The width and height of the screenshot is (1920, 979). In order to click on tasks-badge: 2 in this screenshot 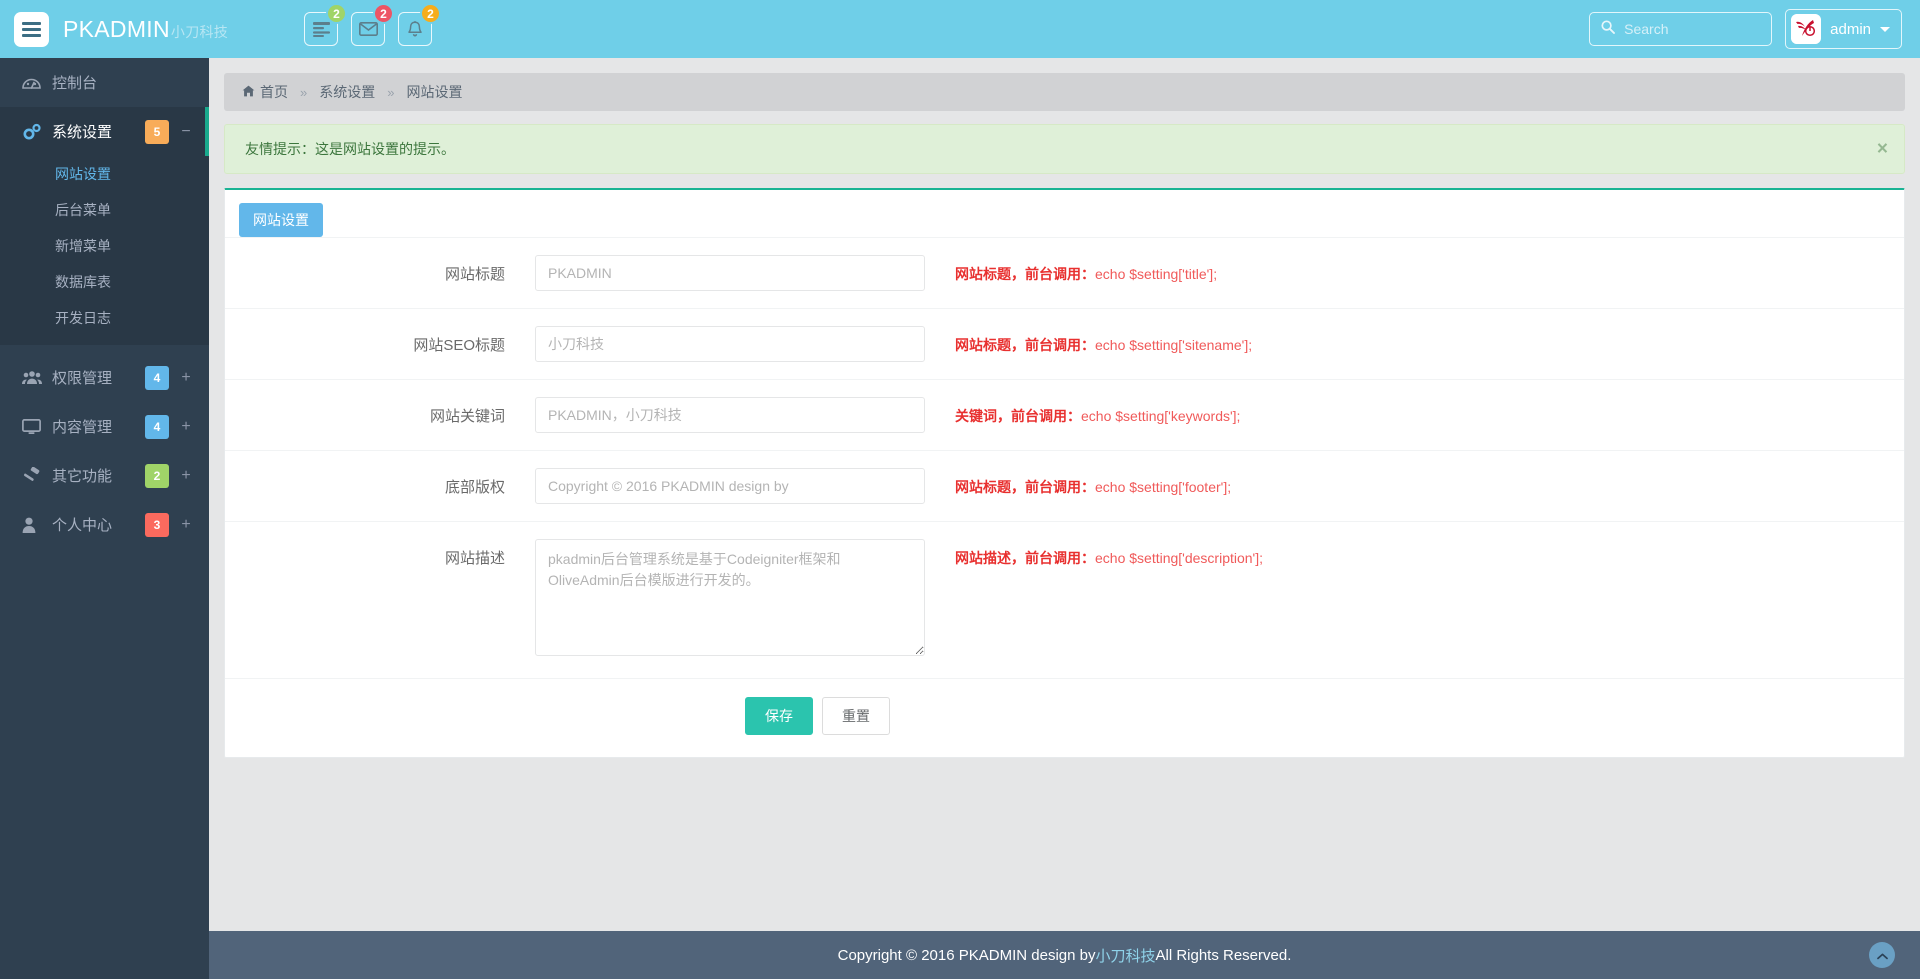, I will do `click(336, 13)`.